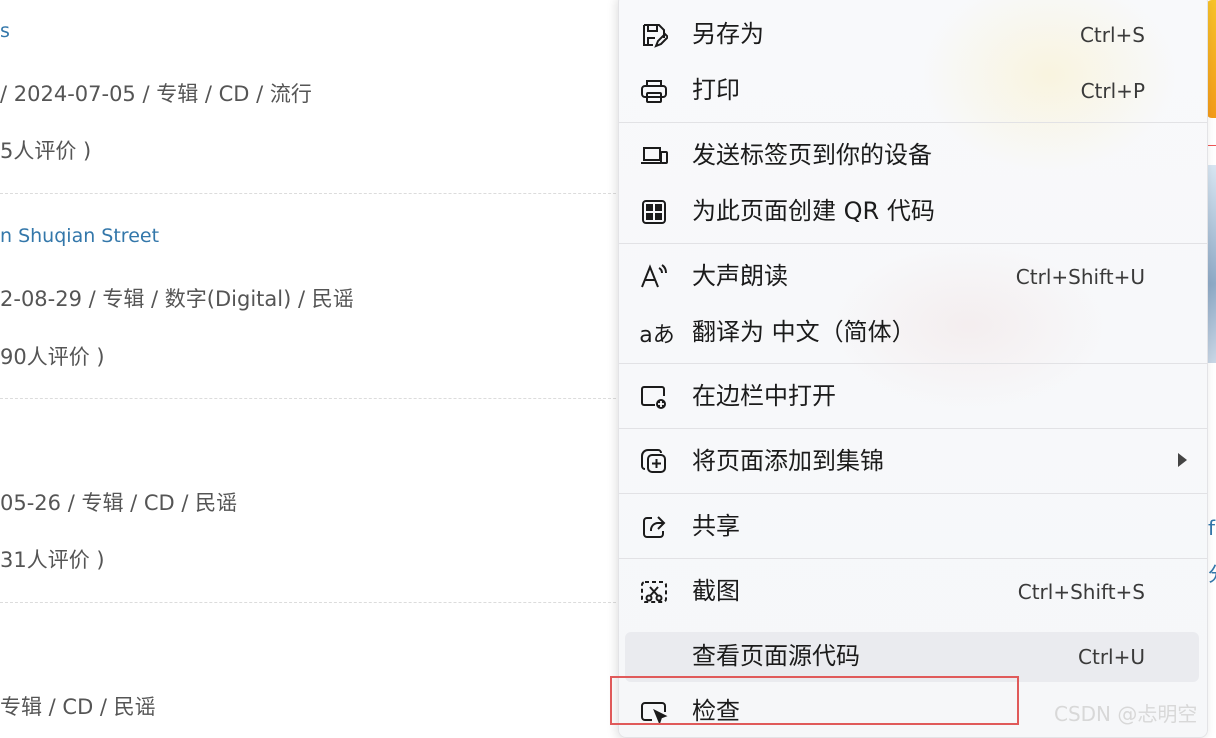  What do you see at coordinates (52, 560) in the screenshot?
I see `album-rating-count: 31人评价 )` at bounding box center [52, 560].